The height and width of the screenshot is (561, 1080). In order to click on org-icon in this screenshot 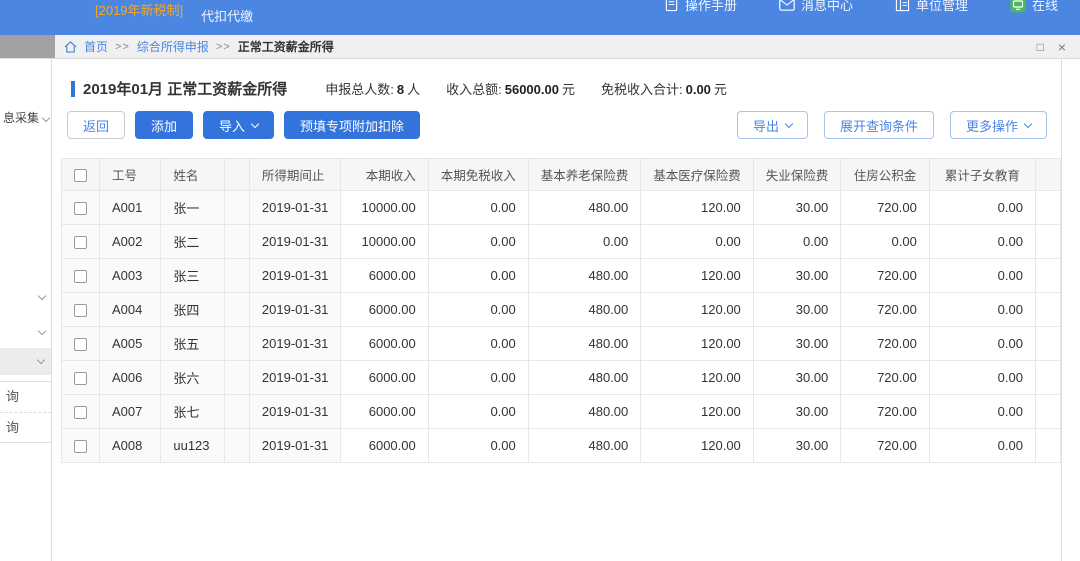, I will do `click(902, 6)`.